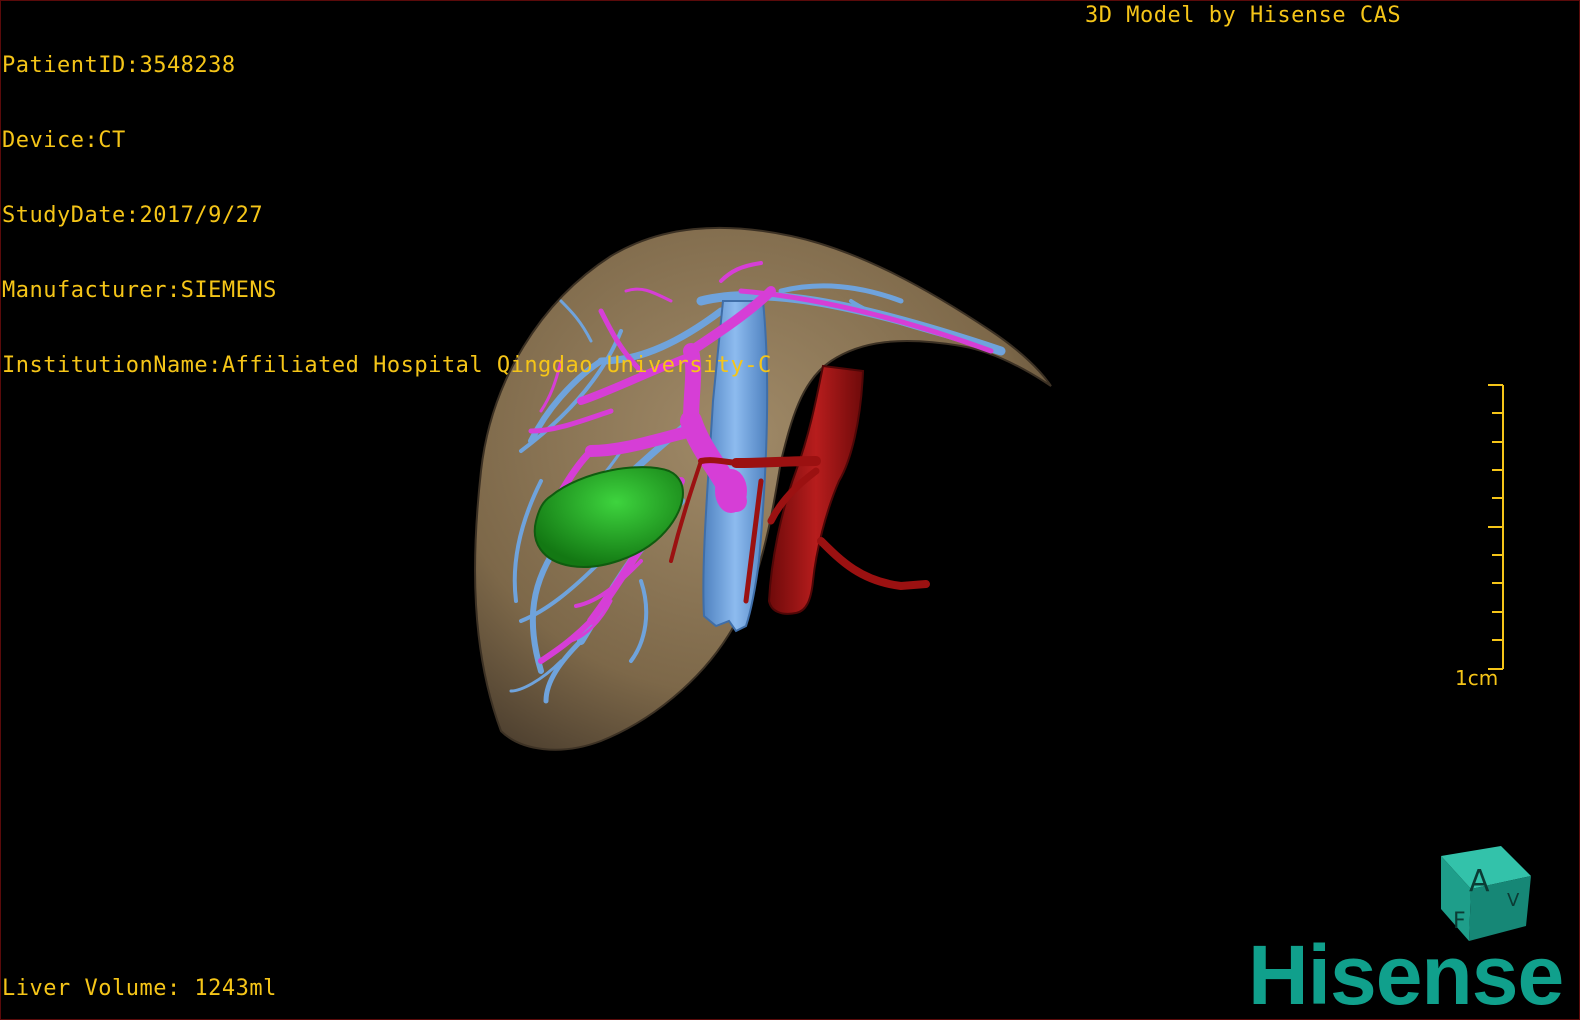 Image resolution: width=1580 pixels, height=1020 pixels. Describe the element at coordinates (139, 988) in the screenshot. I see `liver-volume: Liver Volume: 1243ml` at that location.